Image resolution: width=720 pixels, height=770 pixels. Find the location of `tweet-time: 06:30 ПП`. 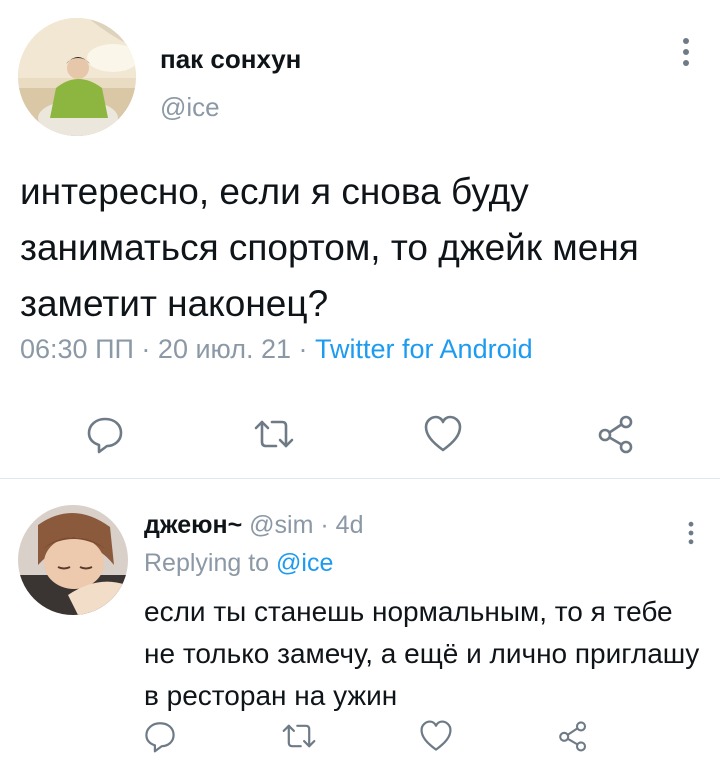

tweet-time: 06:30 ПП is located at coordinates (77, 349).